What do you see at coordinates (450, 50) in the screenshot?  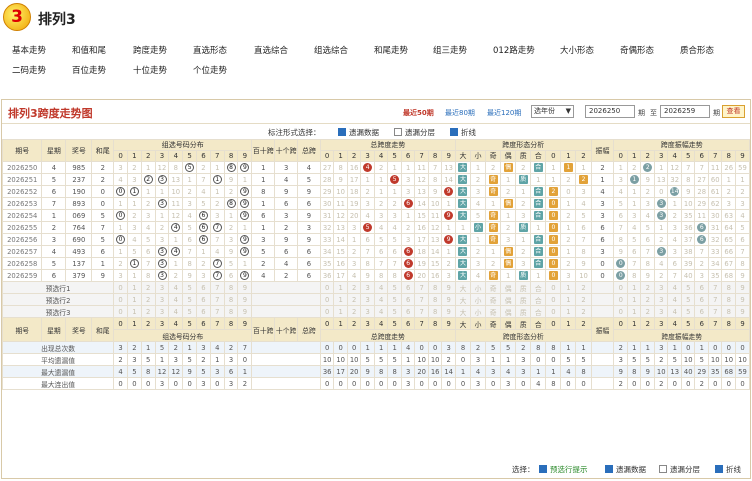 I see `nav-link: 组三走势` at bounding box center [450, 50].